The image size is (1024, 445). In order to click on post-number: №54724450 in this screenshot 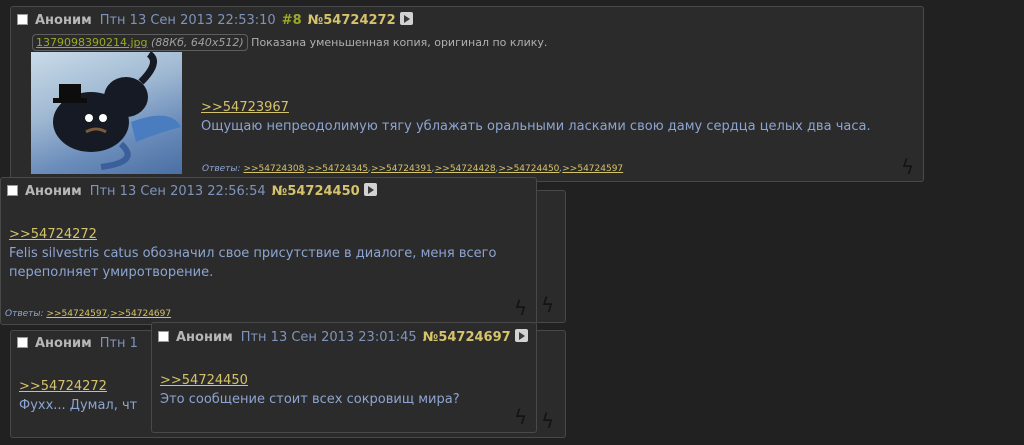, I will do `click(316, 191)`.